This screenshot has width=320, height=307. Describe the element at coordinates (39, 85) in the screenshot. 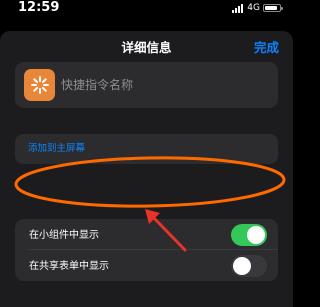

I see `shortcut-sparkle-icon` at that location.